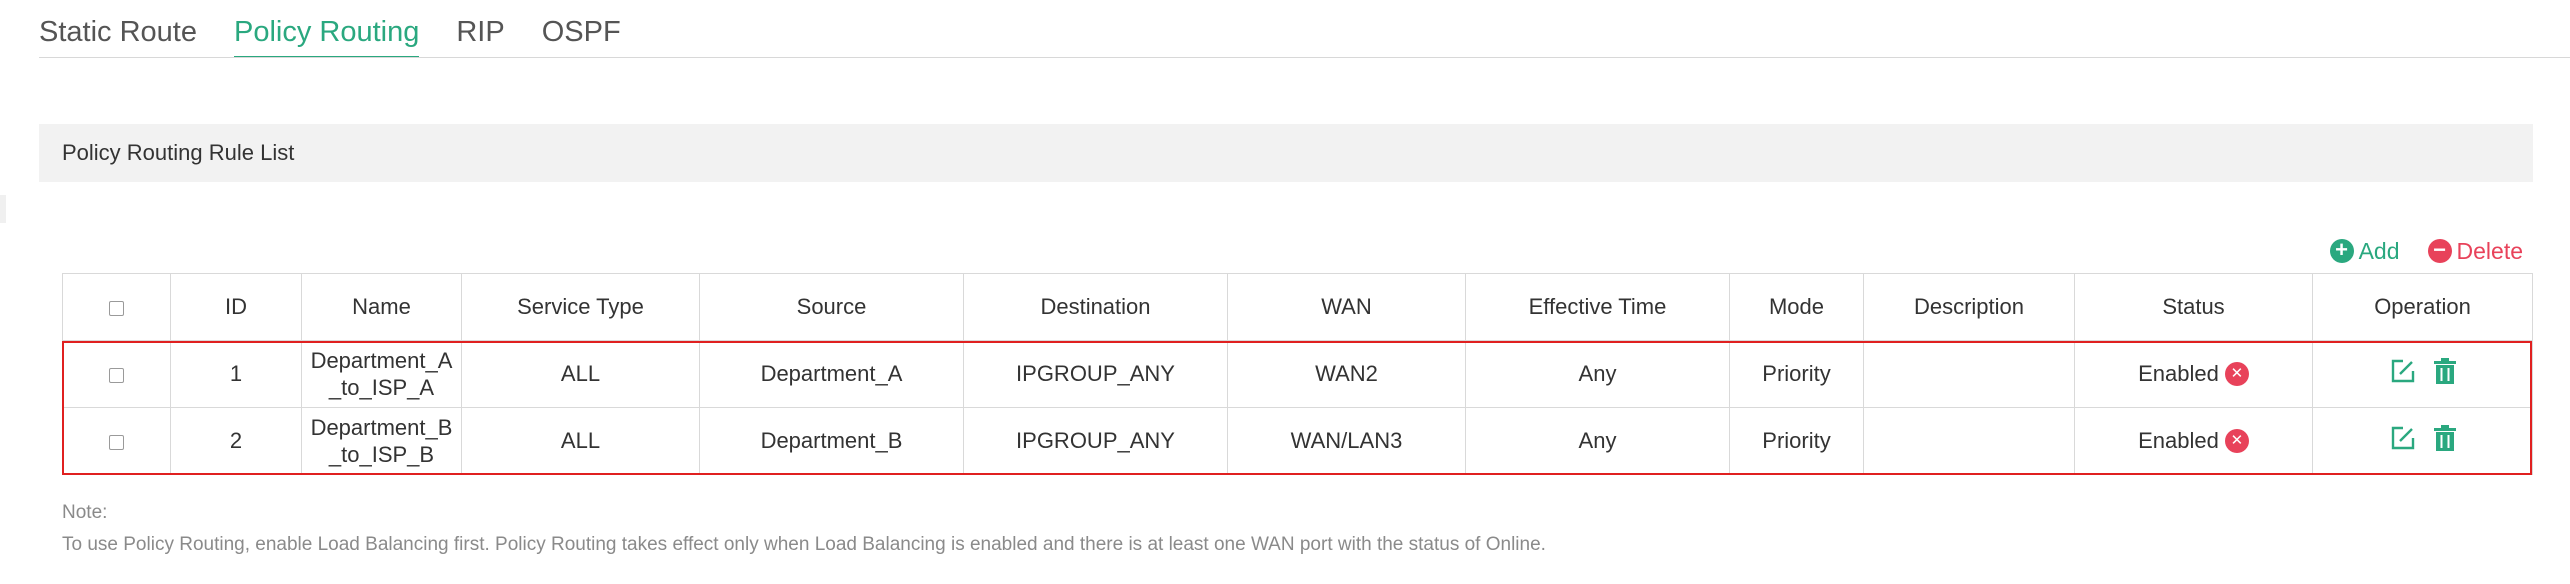  What do you see at coordinates (381, 441) in the screenshot?
I see `cell-name: Department_B_to_ISP_B` at bounding box center [381, 441].